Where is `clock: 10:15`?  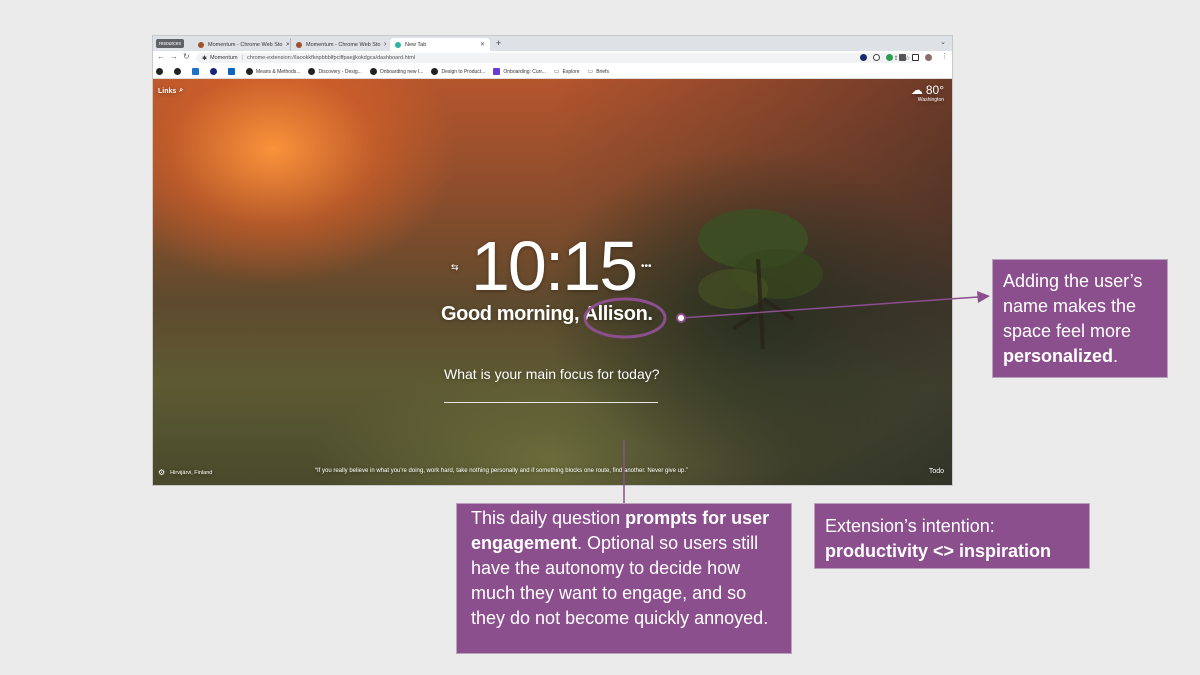
clock: 10:15 is located at coordinates (554, 266).